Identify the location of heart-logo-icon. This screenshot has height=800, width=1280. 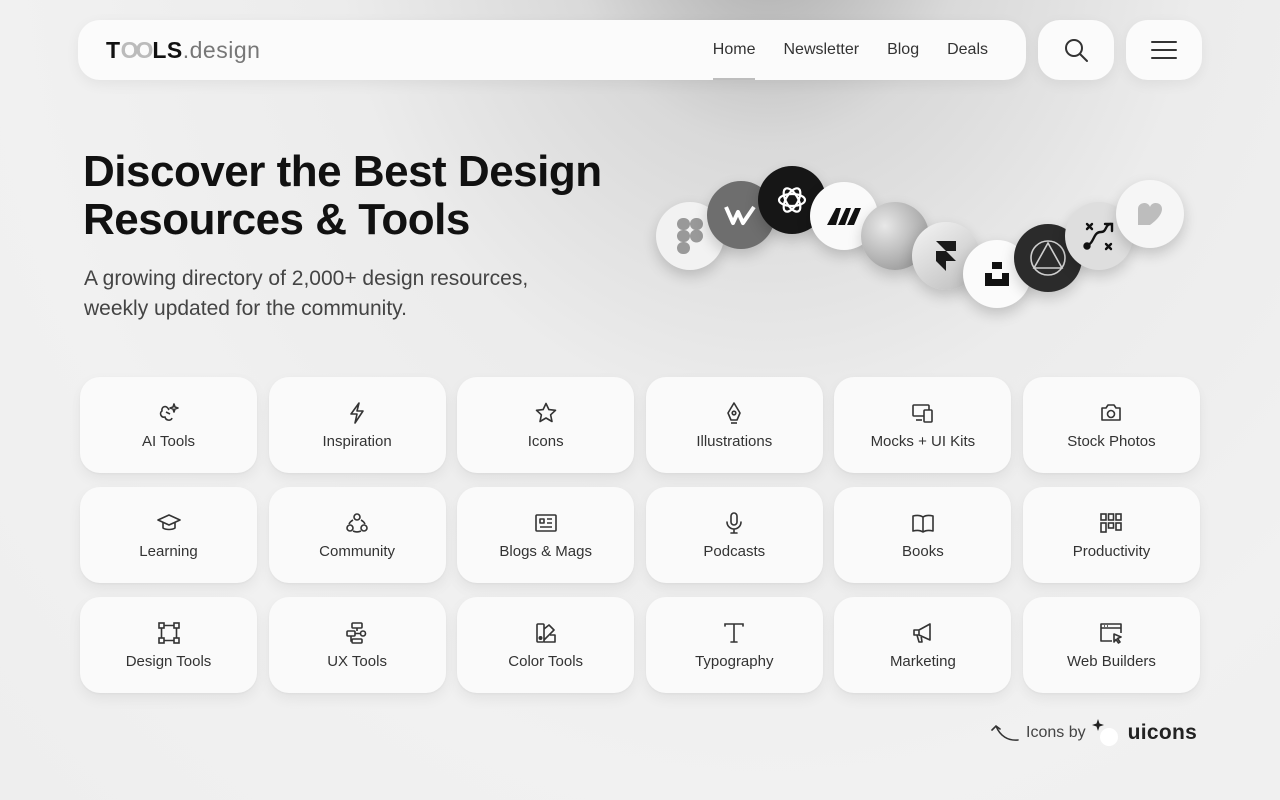
(1150, 214).